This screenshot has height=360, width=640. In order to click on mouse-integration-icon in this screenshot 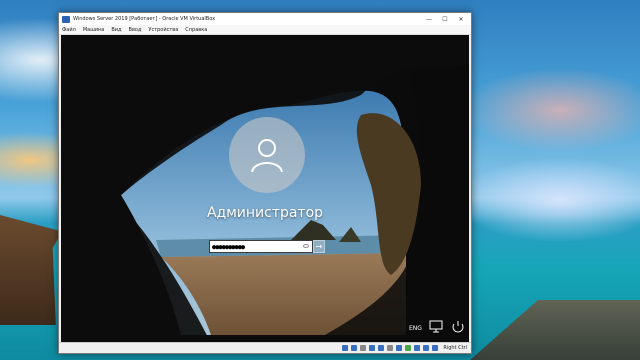, I will do `click(426, 348)`.